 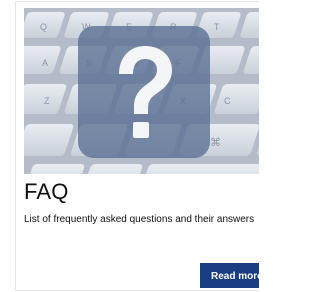 What do you see at coordinates (46, 191) in the screenshot?
I see `card-title: FAQ` at bounding box center [46, 191].